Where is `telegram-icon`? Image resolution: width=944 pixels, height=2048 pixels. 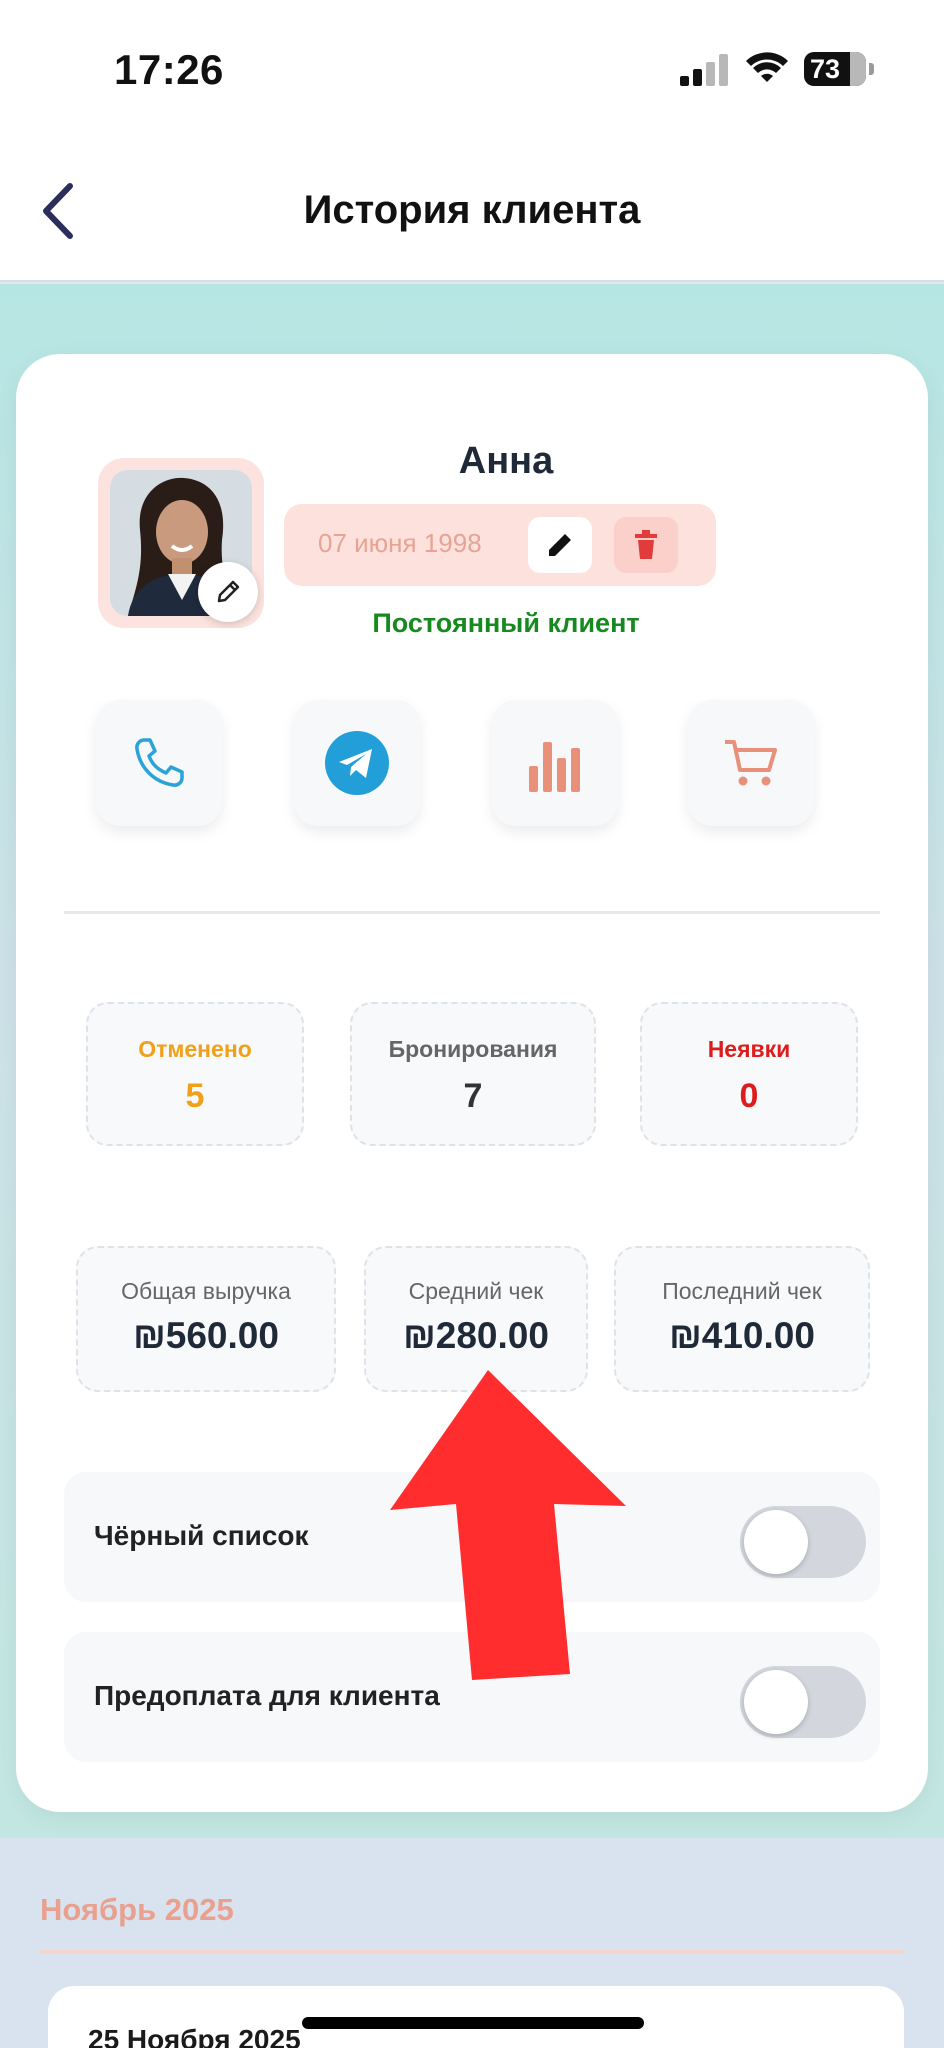
telegram-icon is located at coordinates (357, 763).